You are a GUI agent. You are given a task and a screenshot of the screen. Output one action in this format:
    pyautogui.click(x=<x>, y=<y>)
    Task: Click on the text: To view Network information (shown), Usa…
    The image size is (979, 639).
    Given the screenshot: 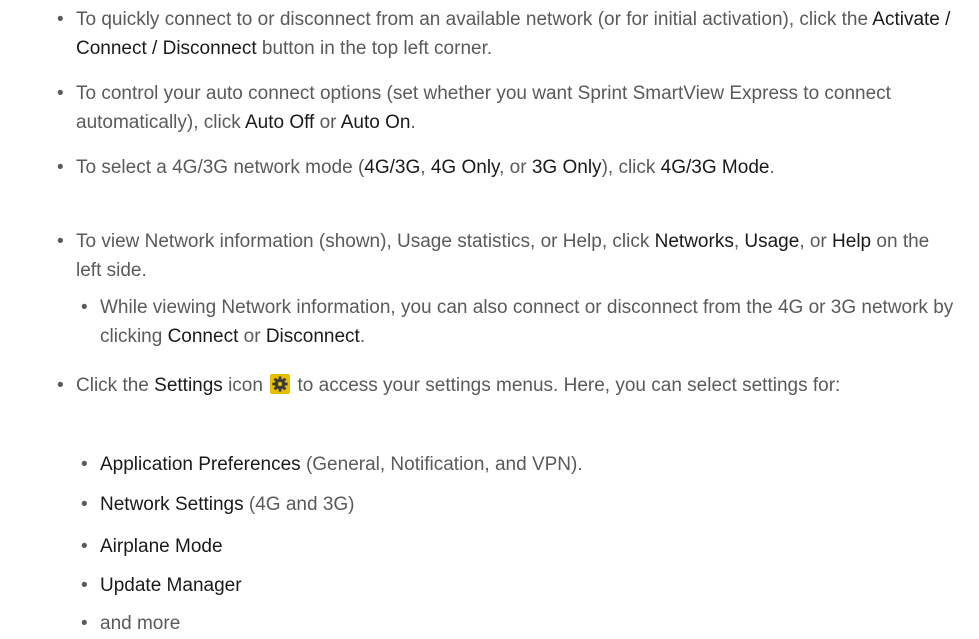 What is the action you would take?
    pyautogui.click(x=365, y=241)
    